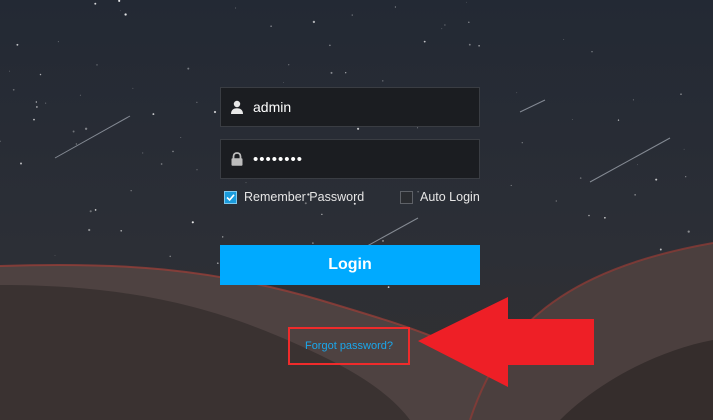  What do you see at coordinates (237, 107) in the screenshot?
I see `user-icon` at bounding box center [237, 107].